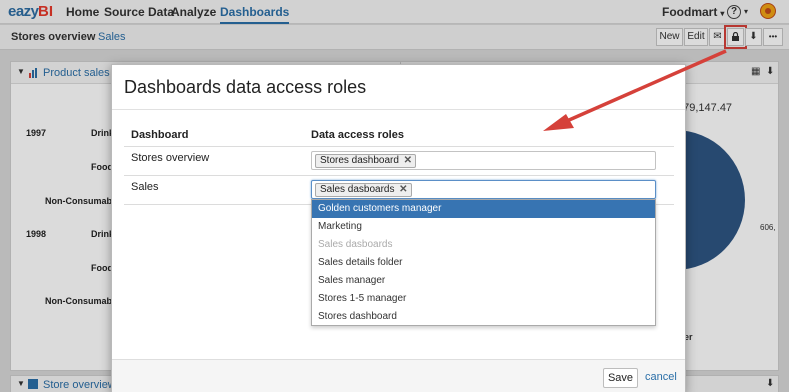 This screenshot has width=789, height=392. Describe the element at coordinates (145, 187) in the screenshot. I see `dashboard-name: Sales` at that location.